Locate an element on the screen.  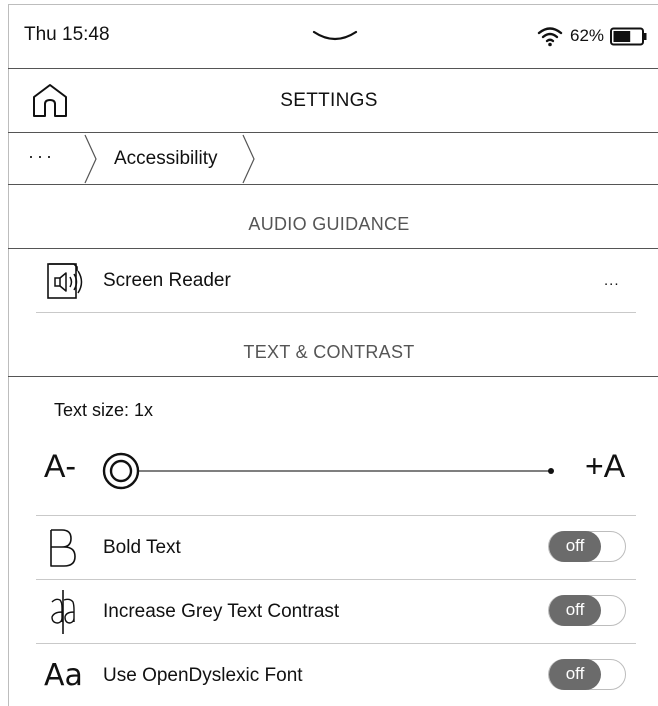
grey-contrast-toggle: off is located at coordinates (587, 610).